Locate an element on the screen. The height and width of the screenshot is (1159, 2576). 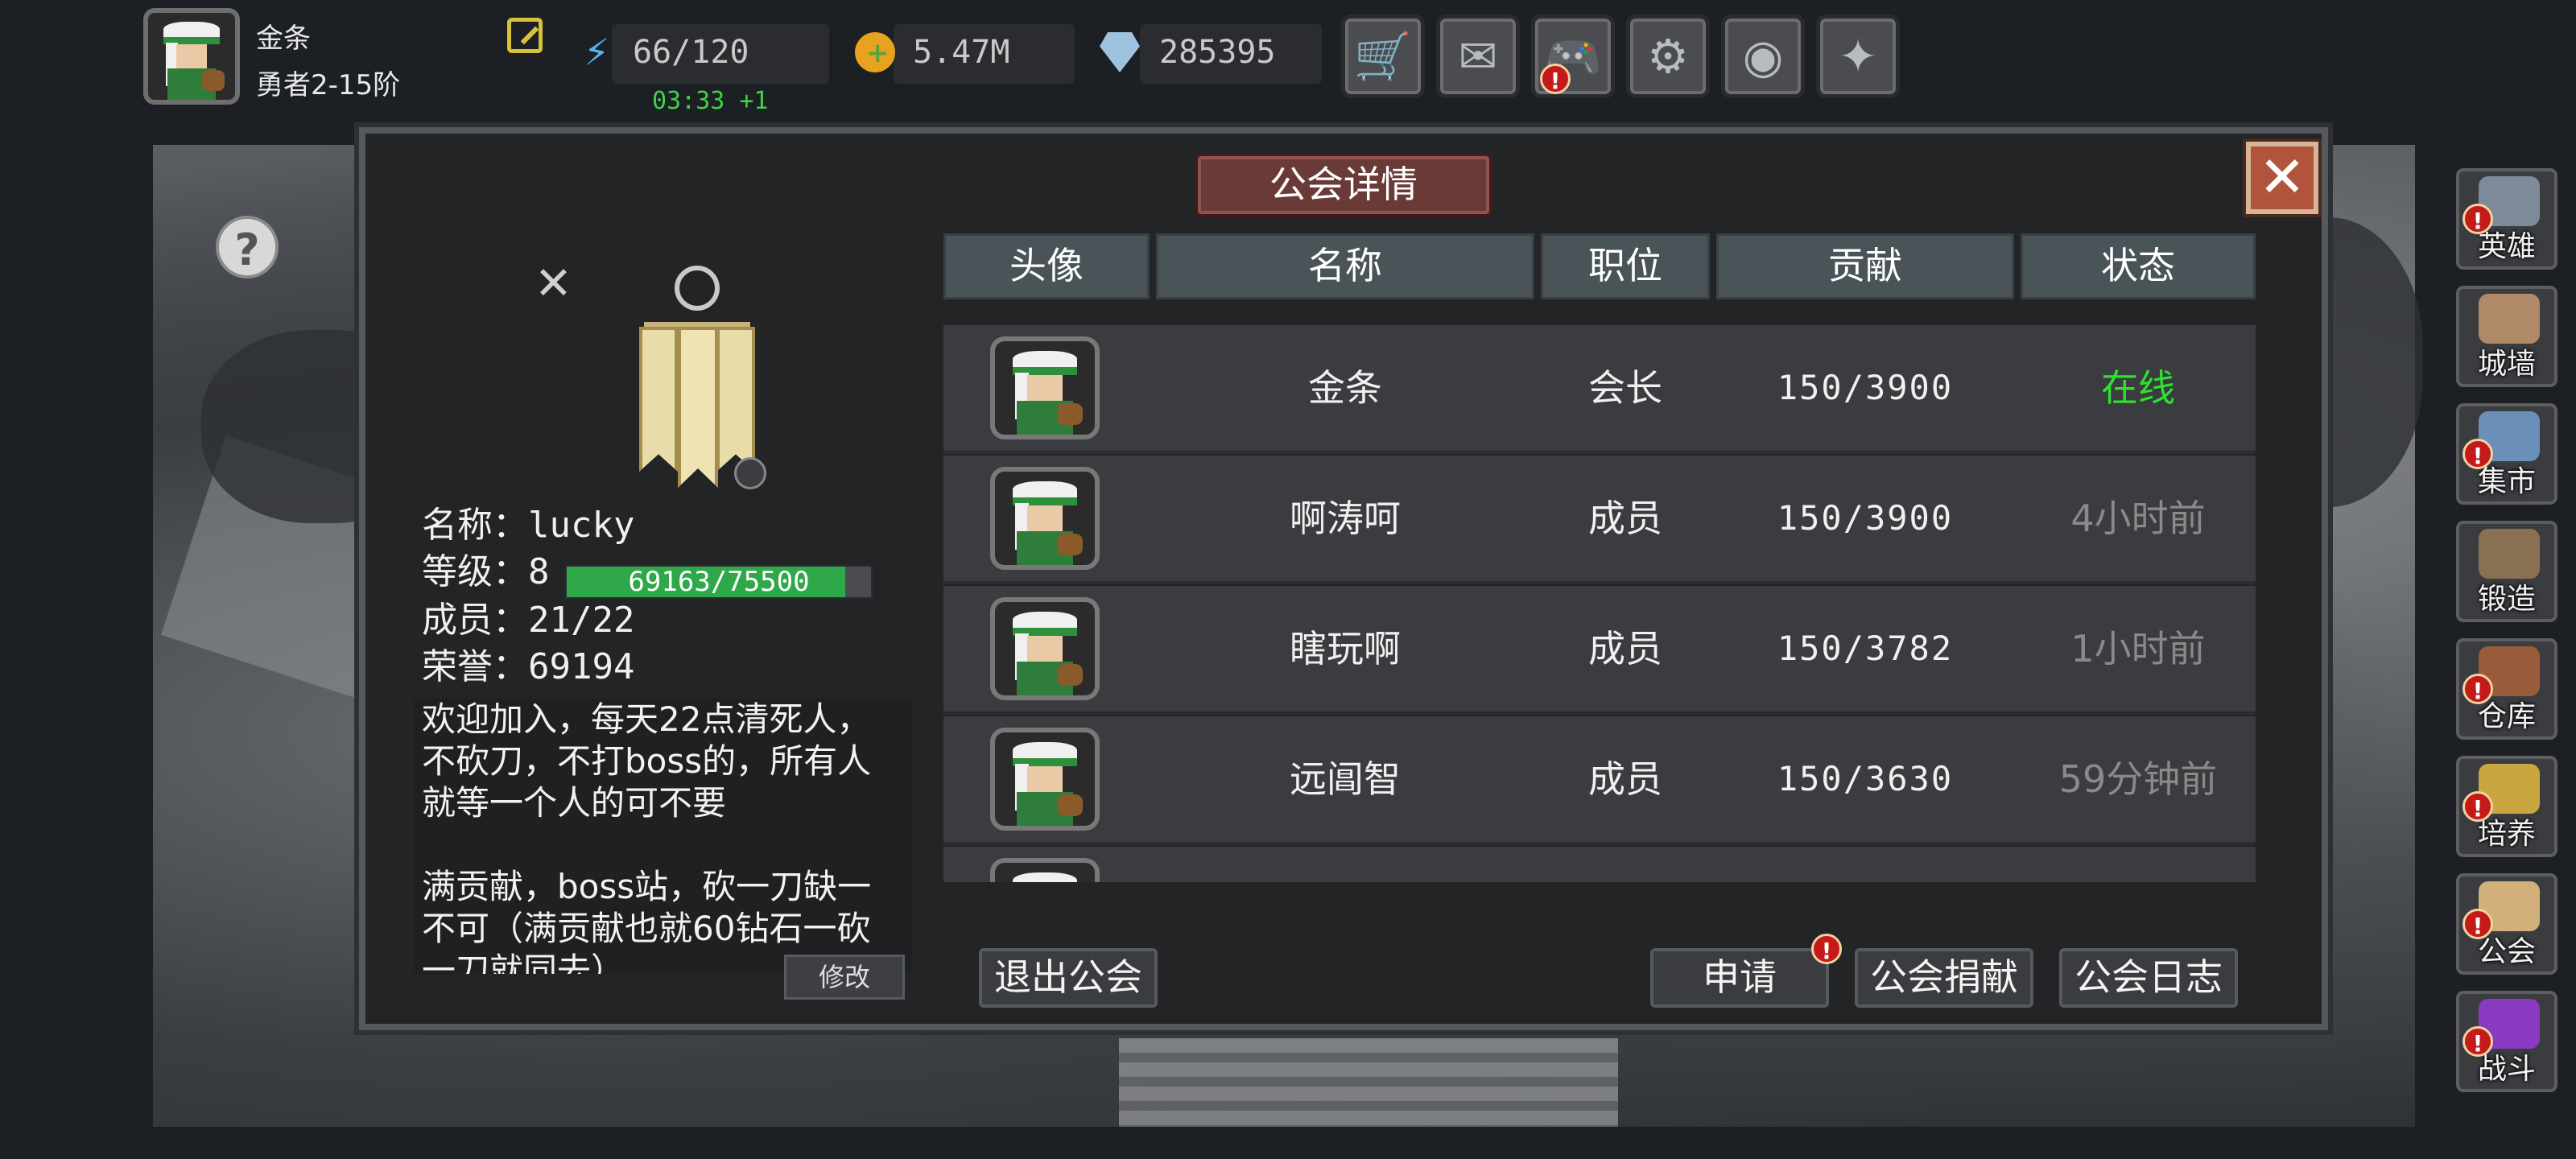
energy-timer: 03:33 +1 is located at coordinates (710, 101).